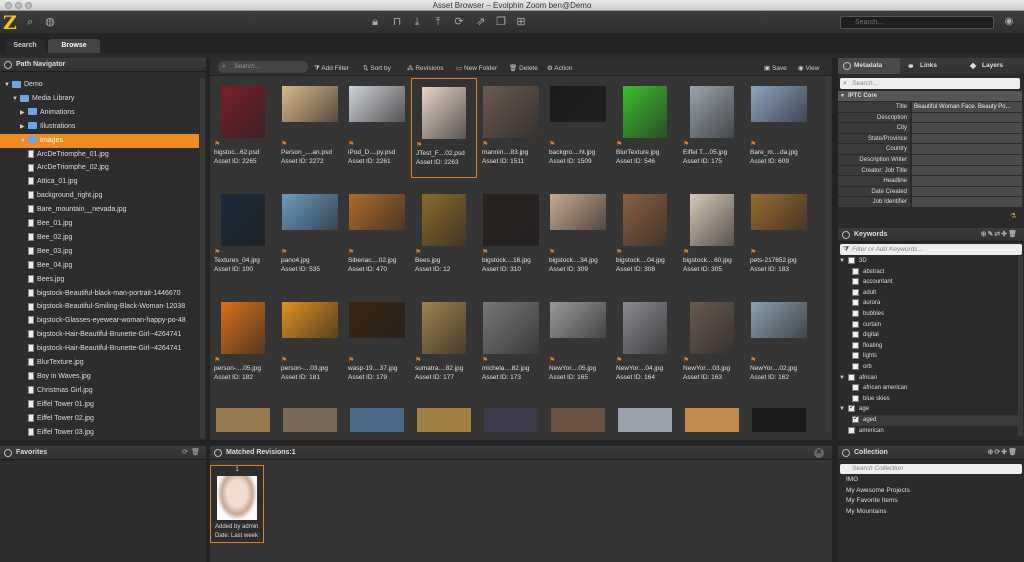 The height and width of the screenshot is (562, 1024). I want to click on keyword-item: african american, so click(879, 388).